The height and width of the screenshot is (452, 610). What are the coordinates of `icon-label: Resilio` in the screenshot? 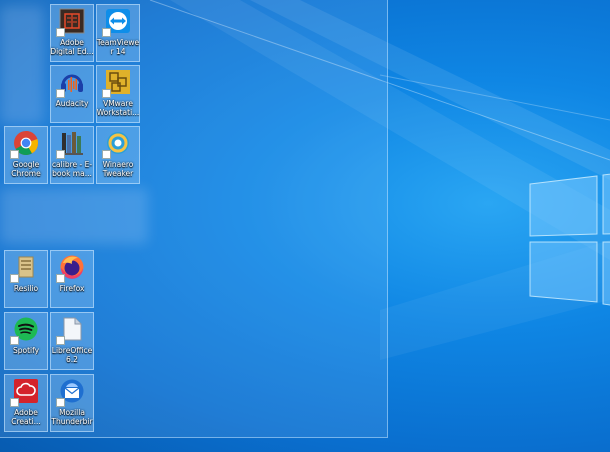 It's located at (26, 288).